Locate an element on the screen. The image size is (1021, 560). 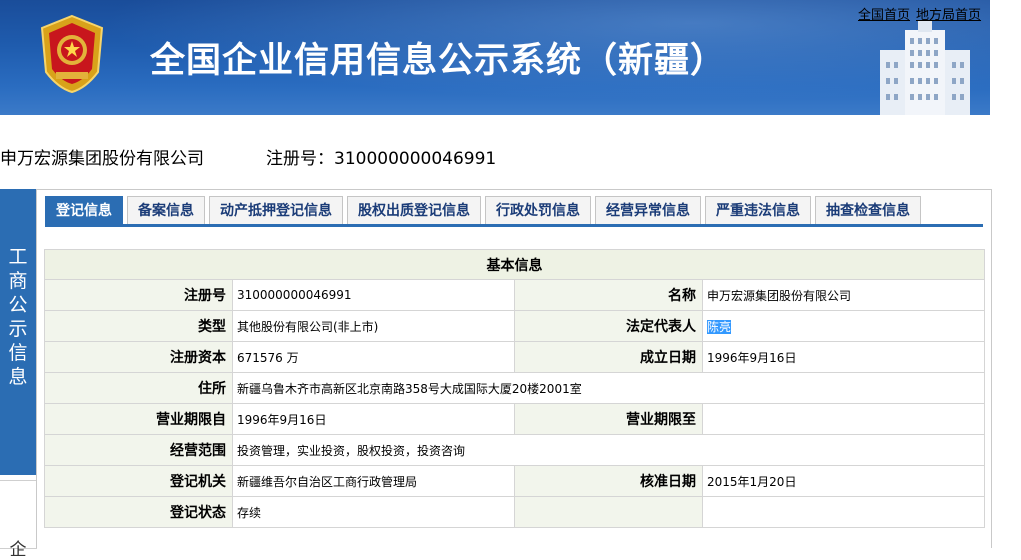
side-tab2-label: 企 is located at coordinates (18, 550).